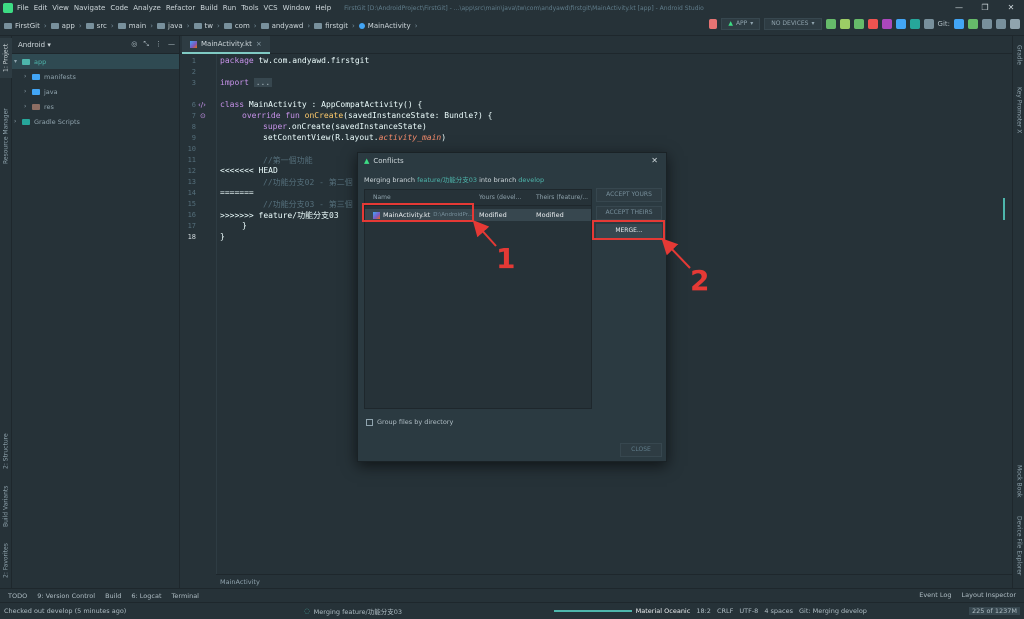  I want to click on toolwin-todo: TODO, so click(17, 596).